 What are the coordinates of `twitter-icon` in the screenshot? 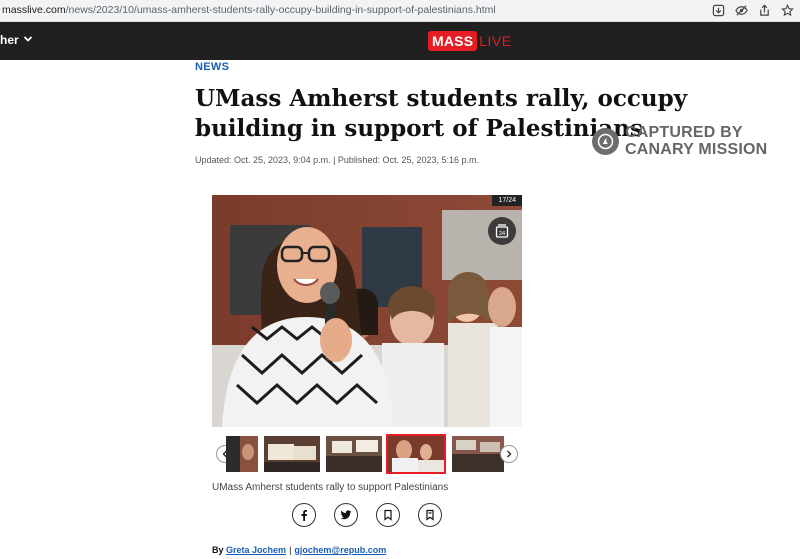 It's located at (346, 515).